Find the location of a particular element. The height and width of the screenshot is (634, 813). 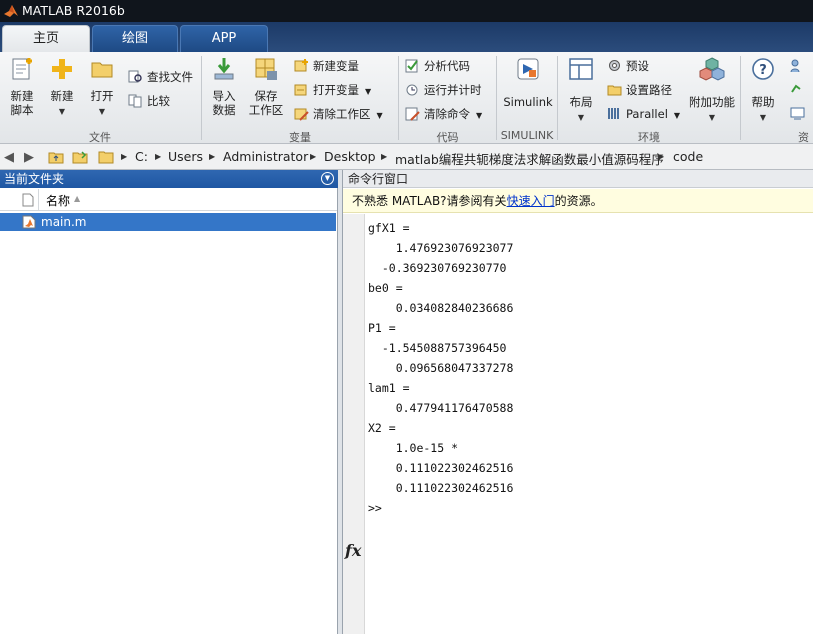

save-workspace-button: 保存 工作区 is located at coordinates (266, 86).